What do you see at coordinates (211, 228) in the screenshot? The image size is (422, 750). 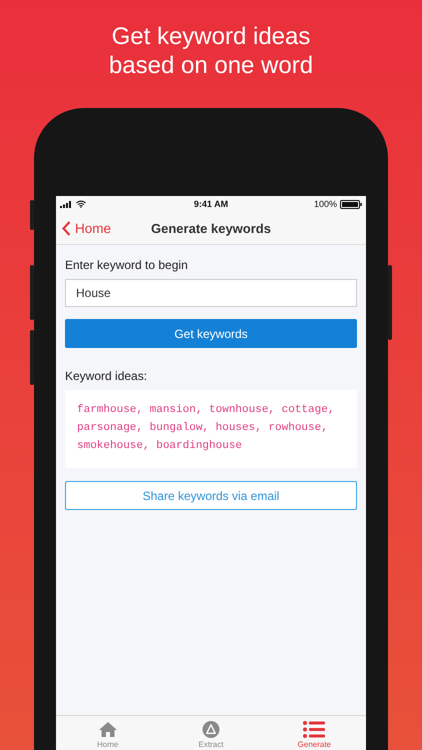 I see `screen-title: Generate keywords` at bounding box center [211, 228].